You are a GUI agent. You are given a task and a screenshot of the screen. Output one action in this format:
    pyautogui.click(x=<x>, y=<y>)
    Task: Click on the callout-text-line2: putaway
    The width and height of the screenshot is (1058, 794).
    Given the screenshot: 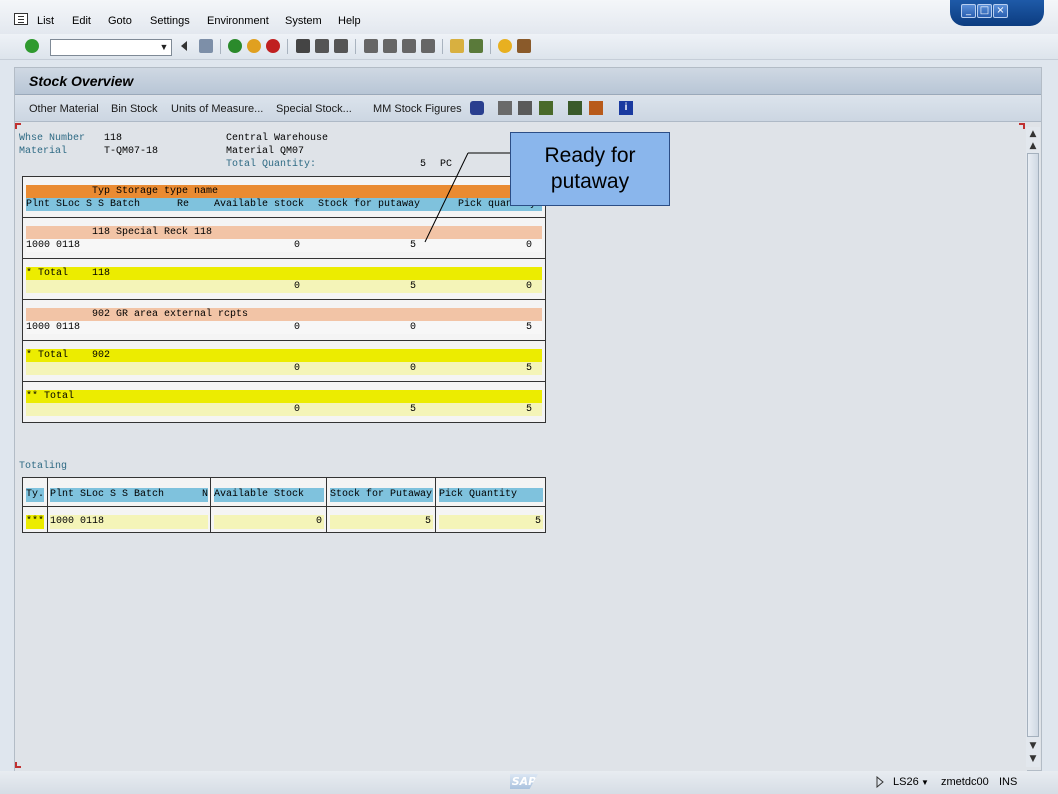 What is the action you would take?
    pyautogui.click(x=590, y=181)
    